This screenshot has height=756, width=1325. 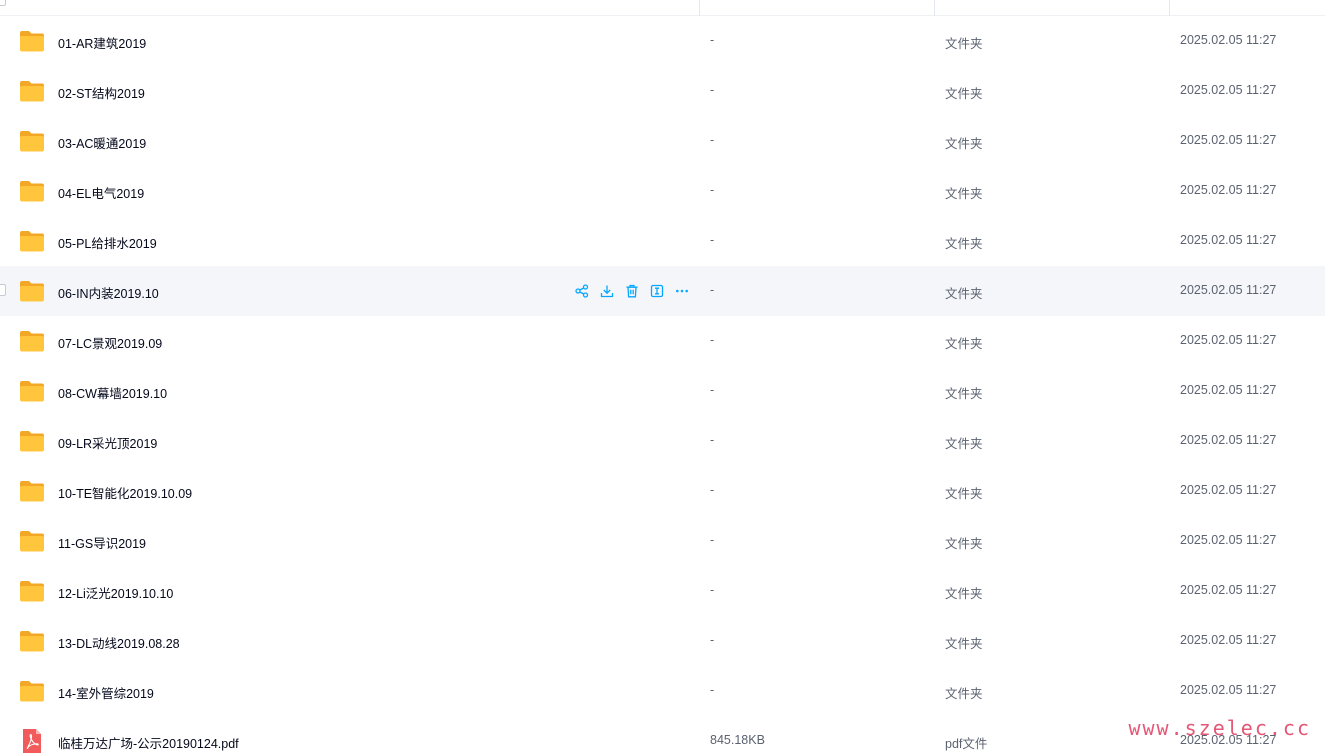 I want to click on file-name: 08-CW幕墙2019.10, so click(x=112, y=392).